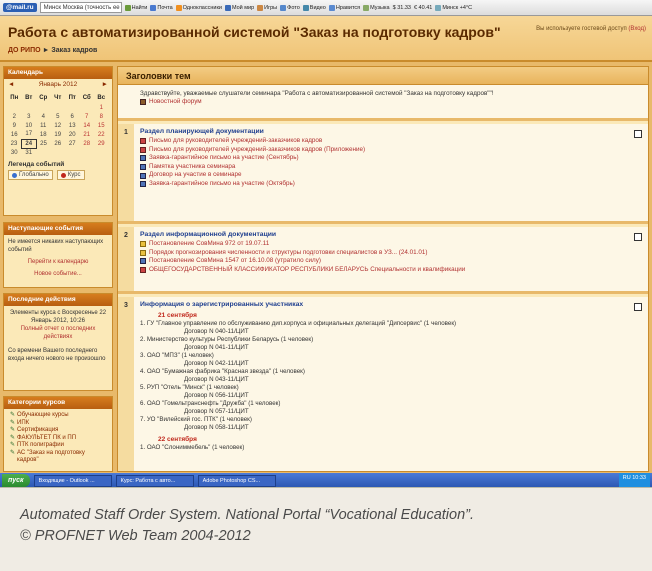 Image resolution: width=652 pixels, height=571 pixels. I want to click on calendar-month: Январь 2012, so click(58, 84).